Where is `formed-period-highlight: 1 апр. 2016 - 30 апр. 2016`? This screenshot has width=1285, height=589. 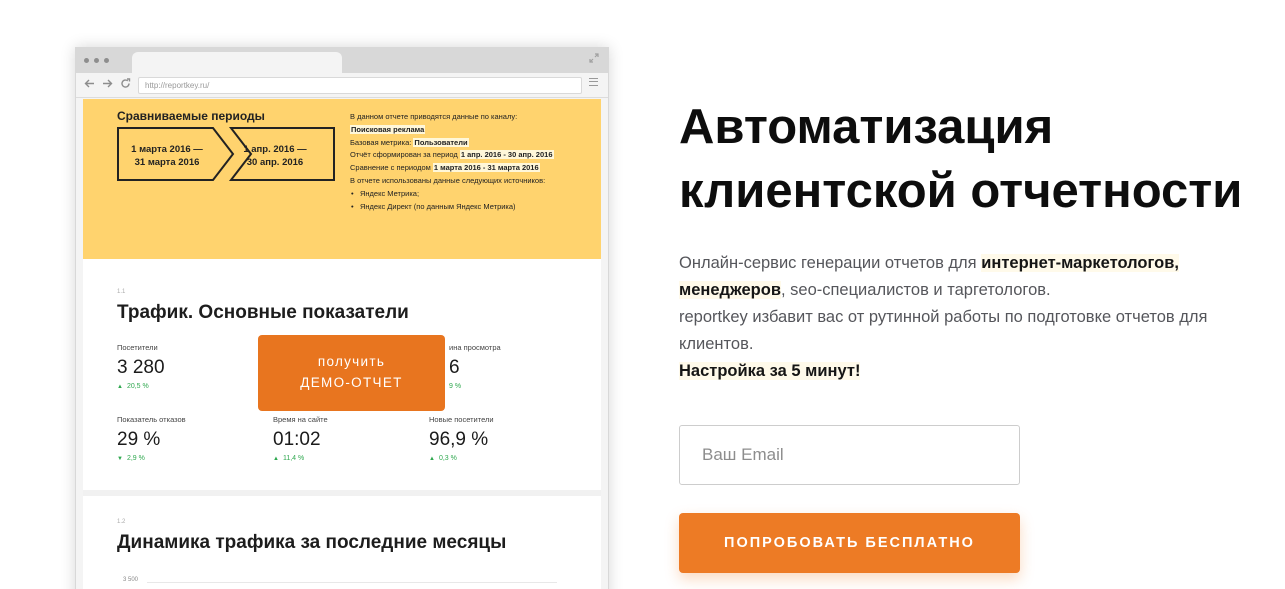
formed-period-highlight: 1 апр. 2016 - 30 апр. 2016 is located at coordinates (506, 155).